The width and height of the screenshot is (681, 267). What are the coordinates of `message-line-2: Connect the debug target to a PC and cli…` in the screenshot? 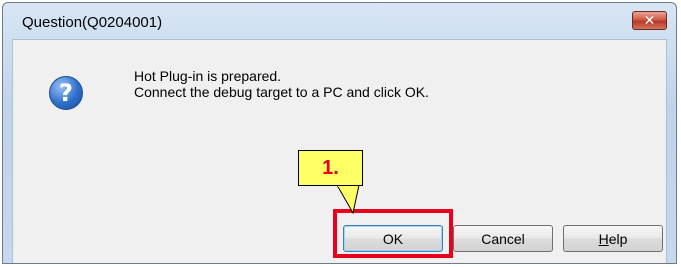 It's located at (281, 92).